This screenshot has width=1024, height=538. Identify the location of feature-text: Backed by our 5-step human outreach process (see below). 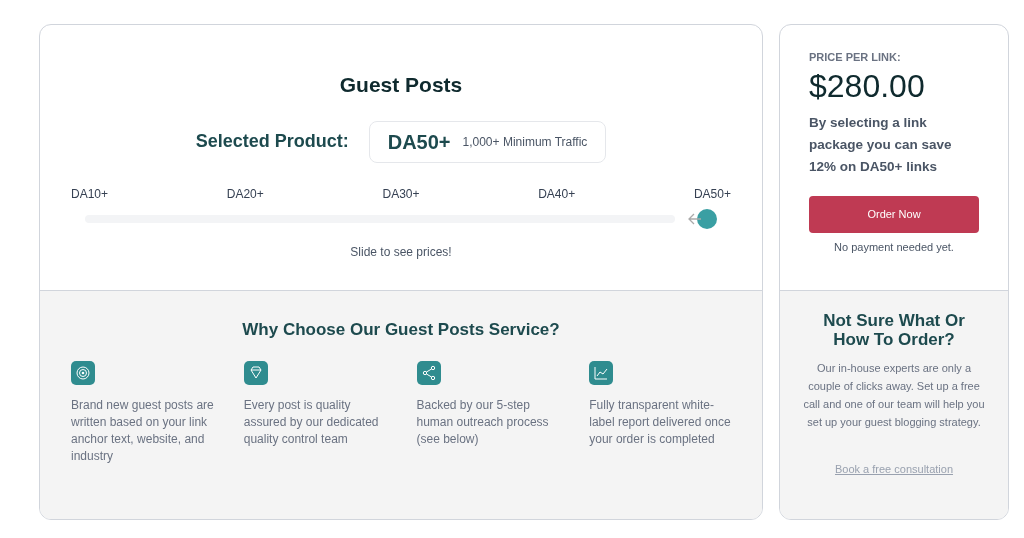
(483, 422).